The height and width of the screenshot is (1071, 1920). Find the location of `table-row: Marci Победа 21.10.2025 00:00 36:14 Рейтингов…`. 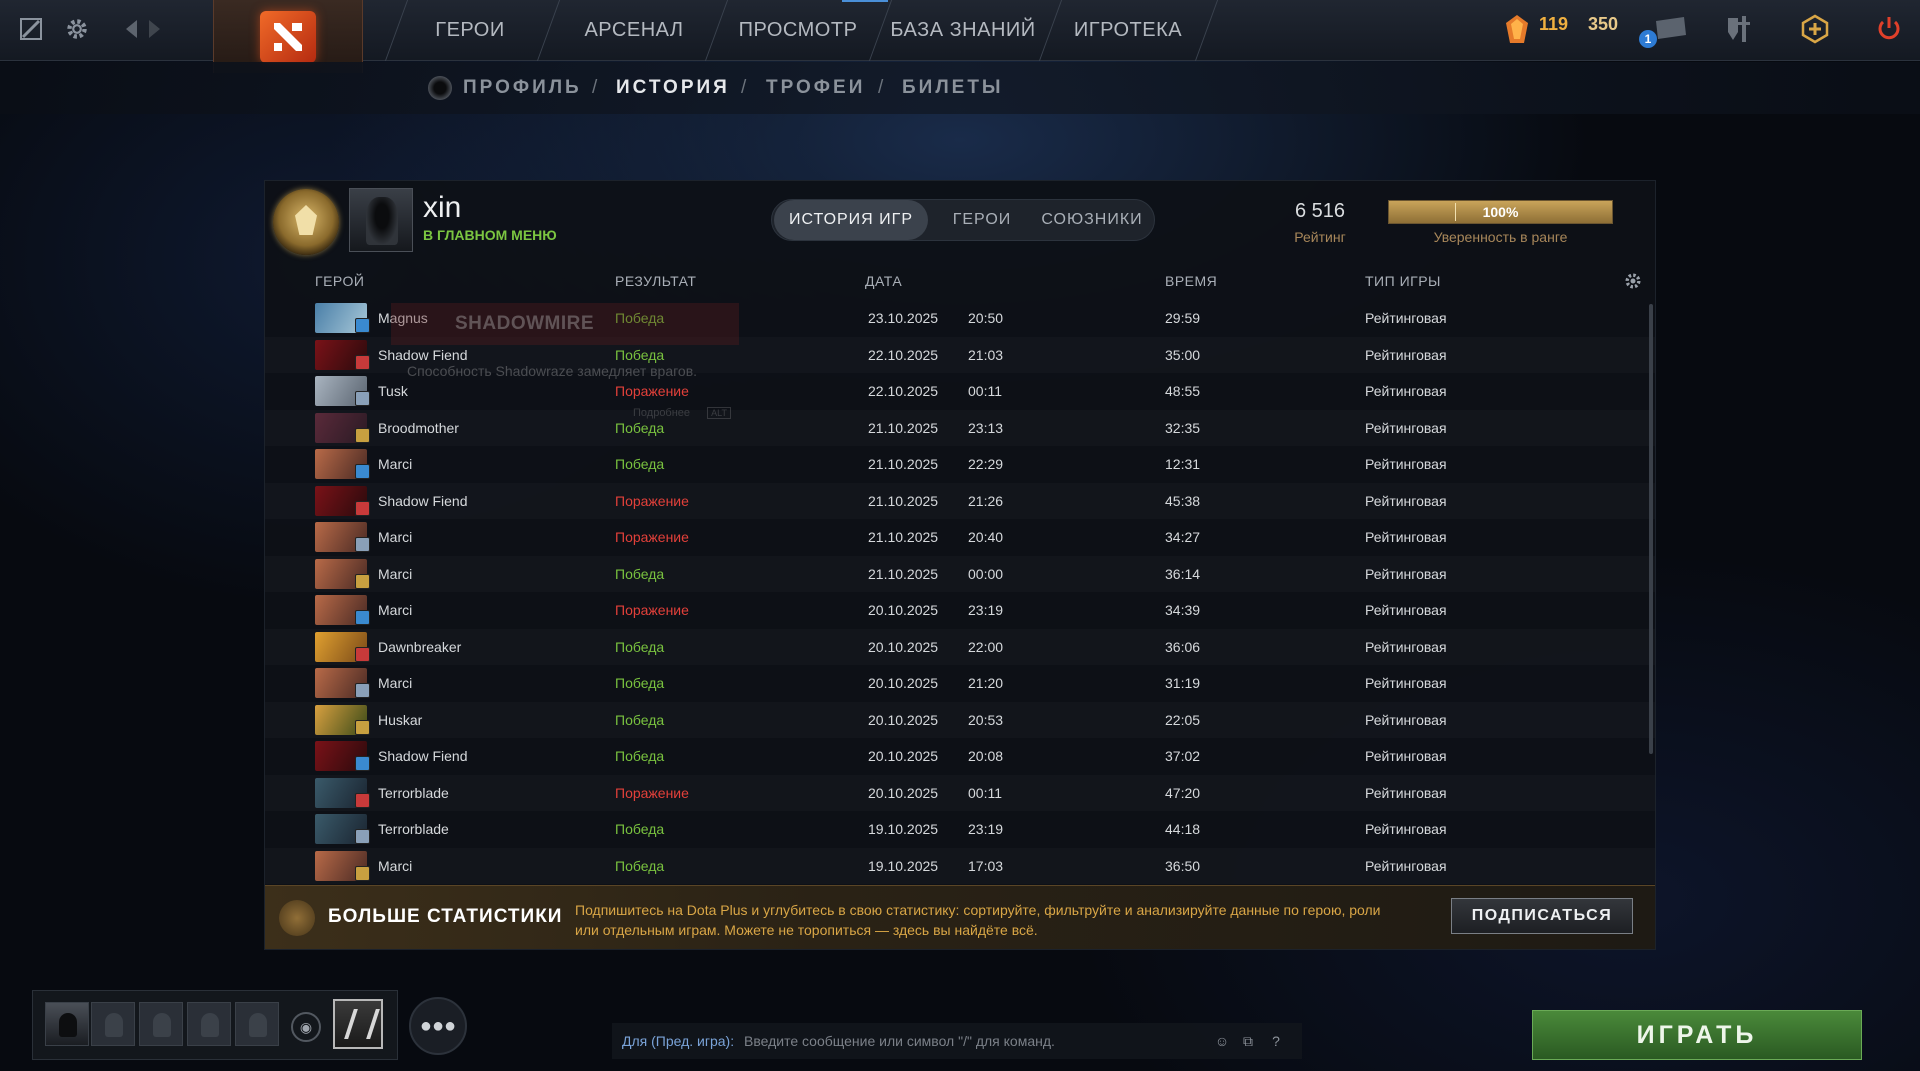

table-row: Marci Победа 21.10.2025 00:00 36:14 Рейтингов… is located at coordinates (960, 574).